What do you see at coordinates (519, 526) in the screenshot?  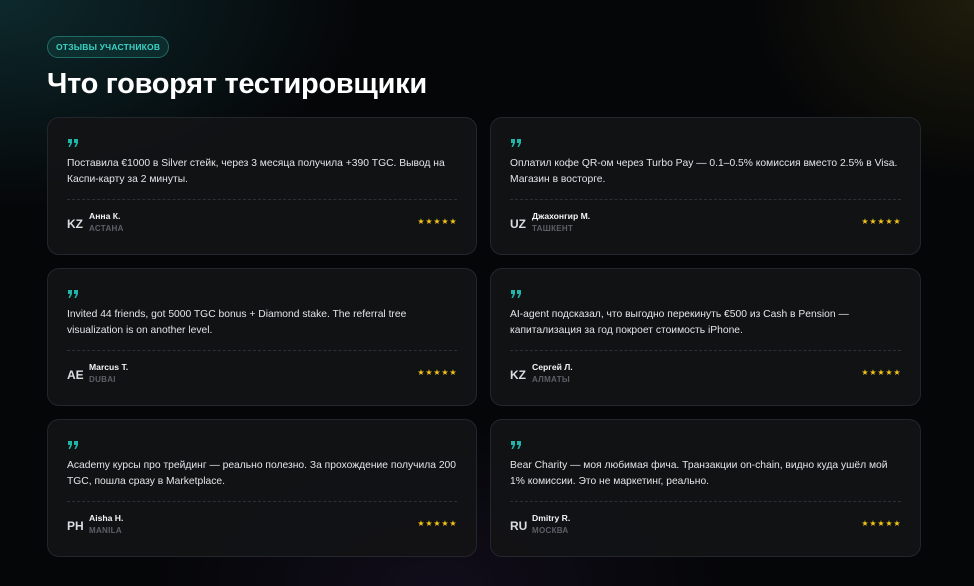 I see `country-code: RU` at bounding box center [519, 526].